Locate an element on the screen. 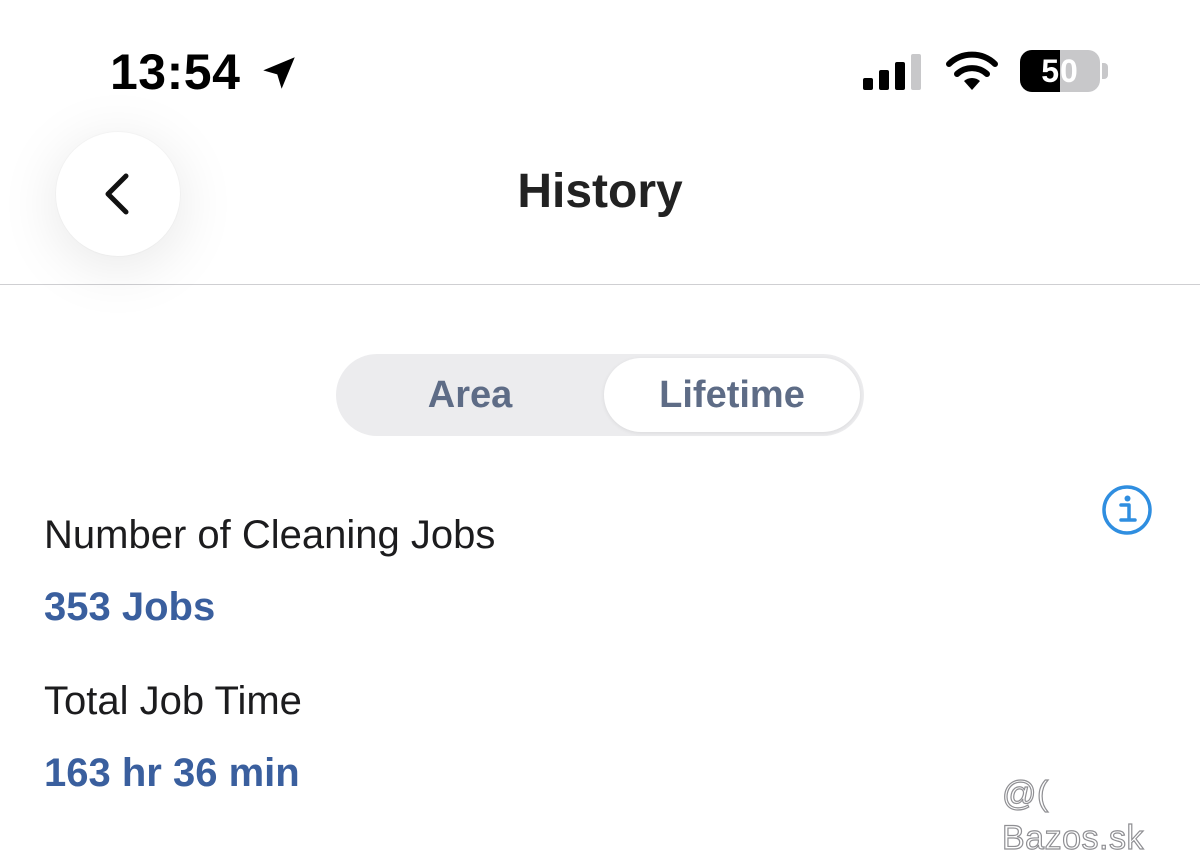 Image resolution: width=1200 pixels, height=860 pixels. cleaning-jobs-value: 353 Jobs is located at coordinates (130, 607).